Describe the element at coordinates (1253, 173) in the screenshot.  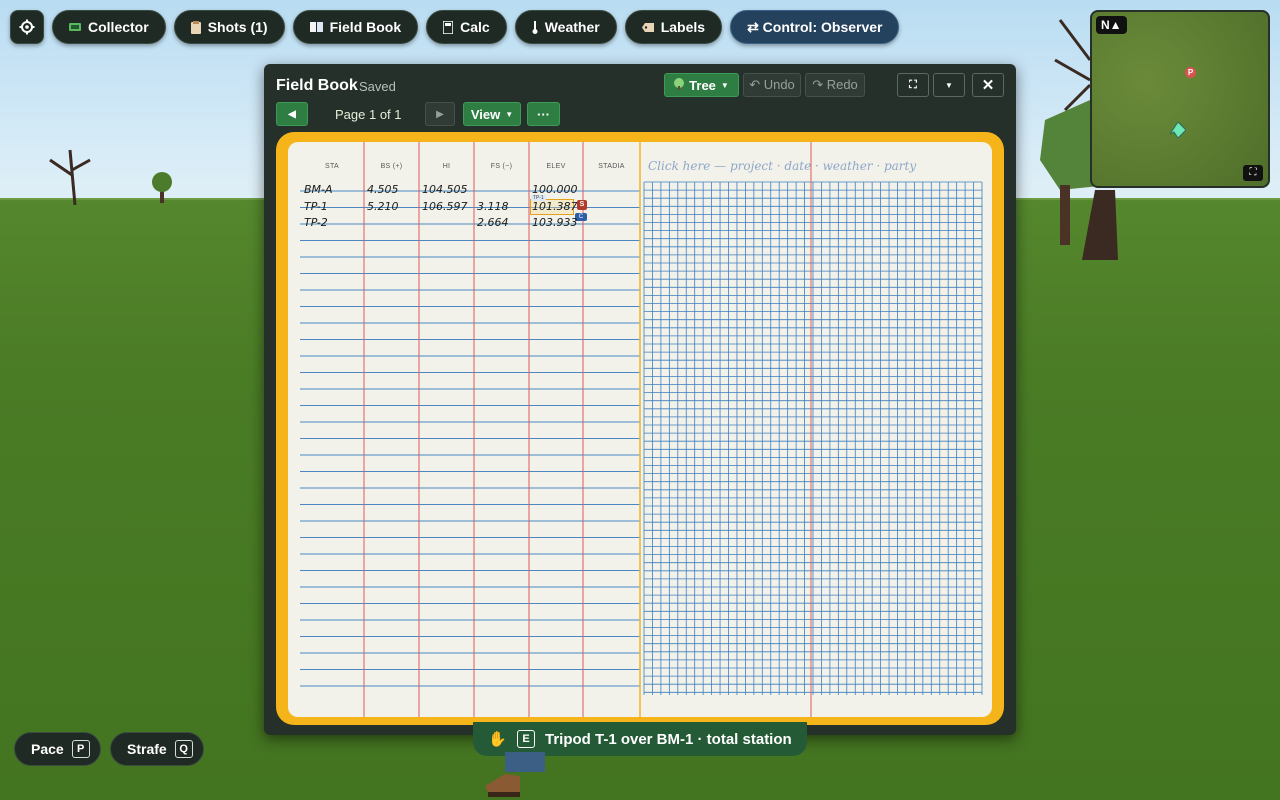
I see `minimap-expand-icon: ⛶` at that location.